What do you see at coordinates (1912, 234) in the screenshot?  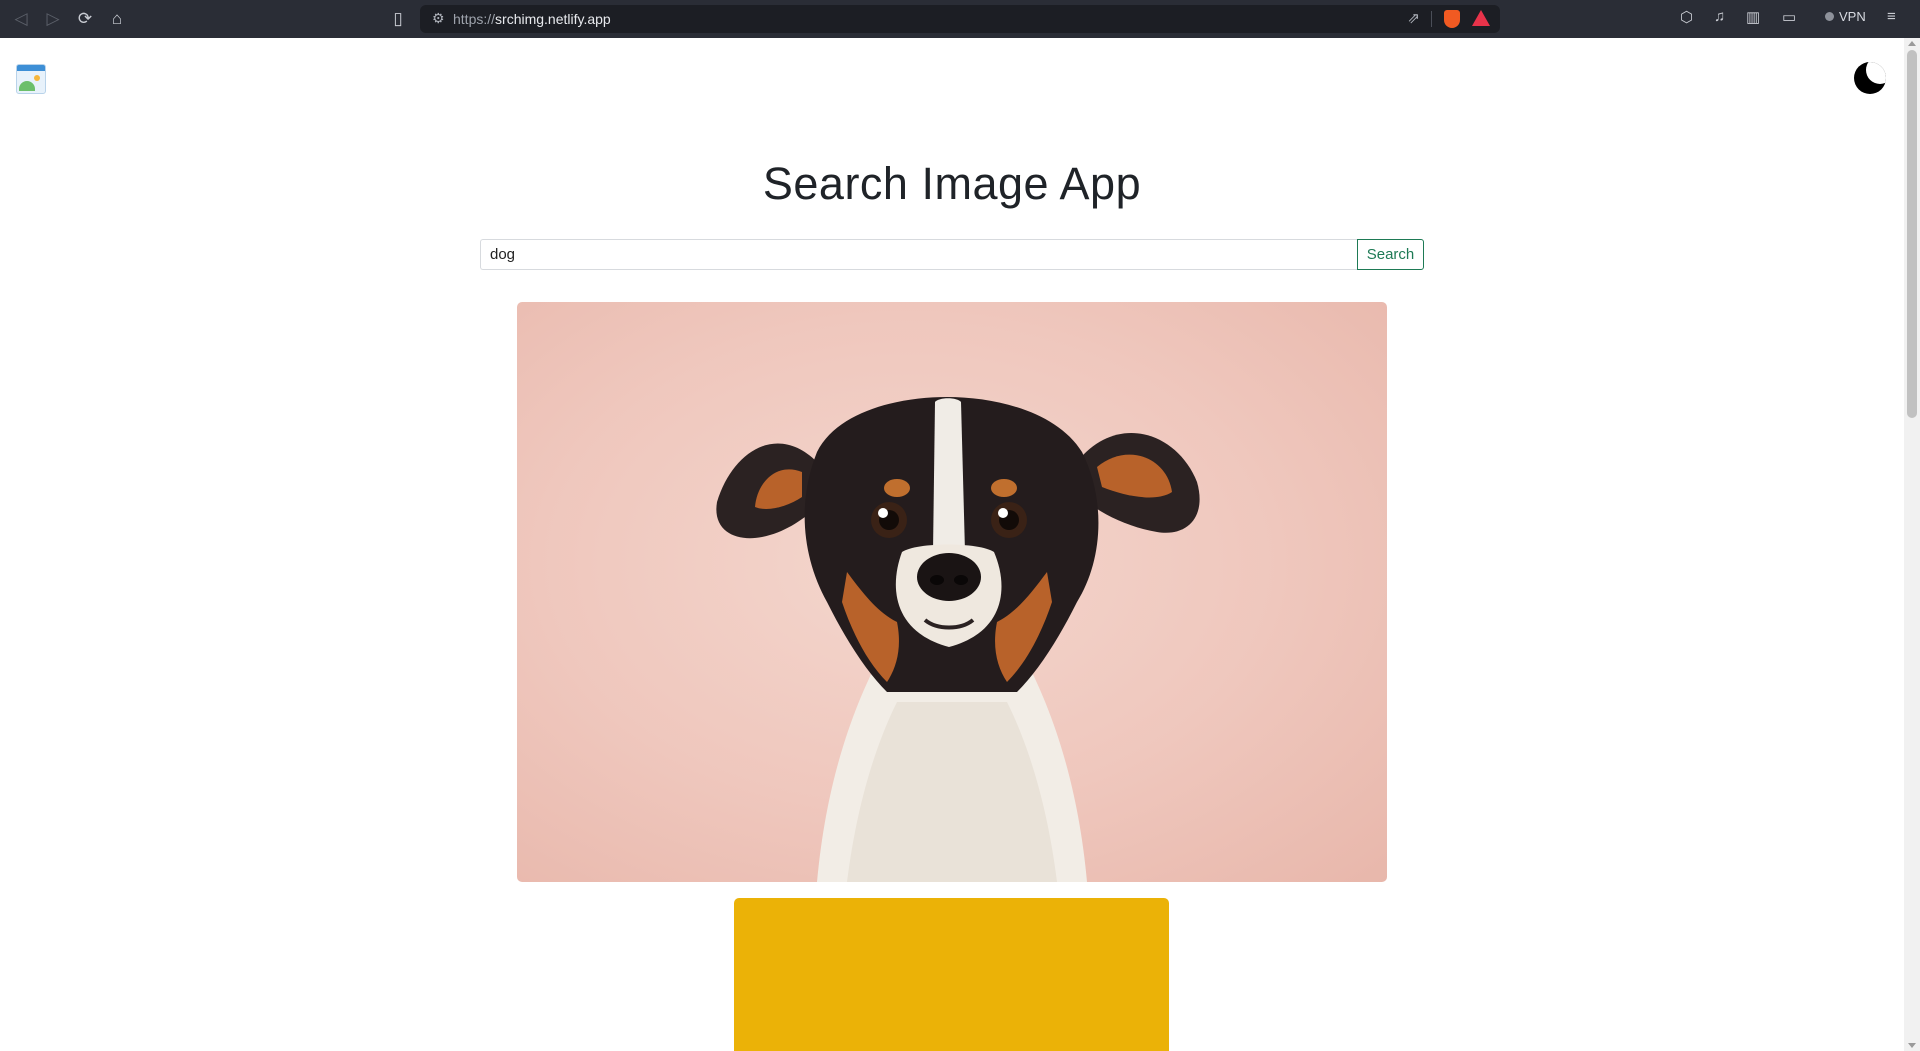 I see `scrollbar-thumb` at bounding box center [1912, 234].